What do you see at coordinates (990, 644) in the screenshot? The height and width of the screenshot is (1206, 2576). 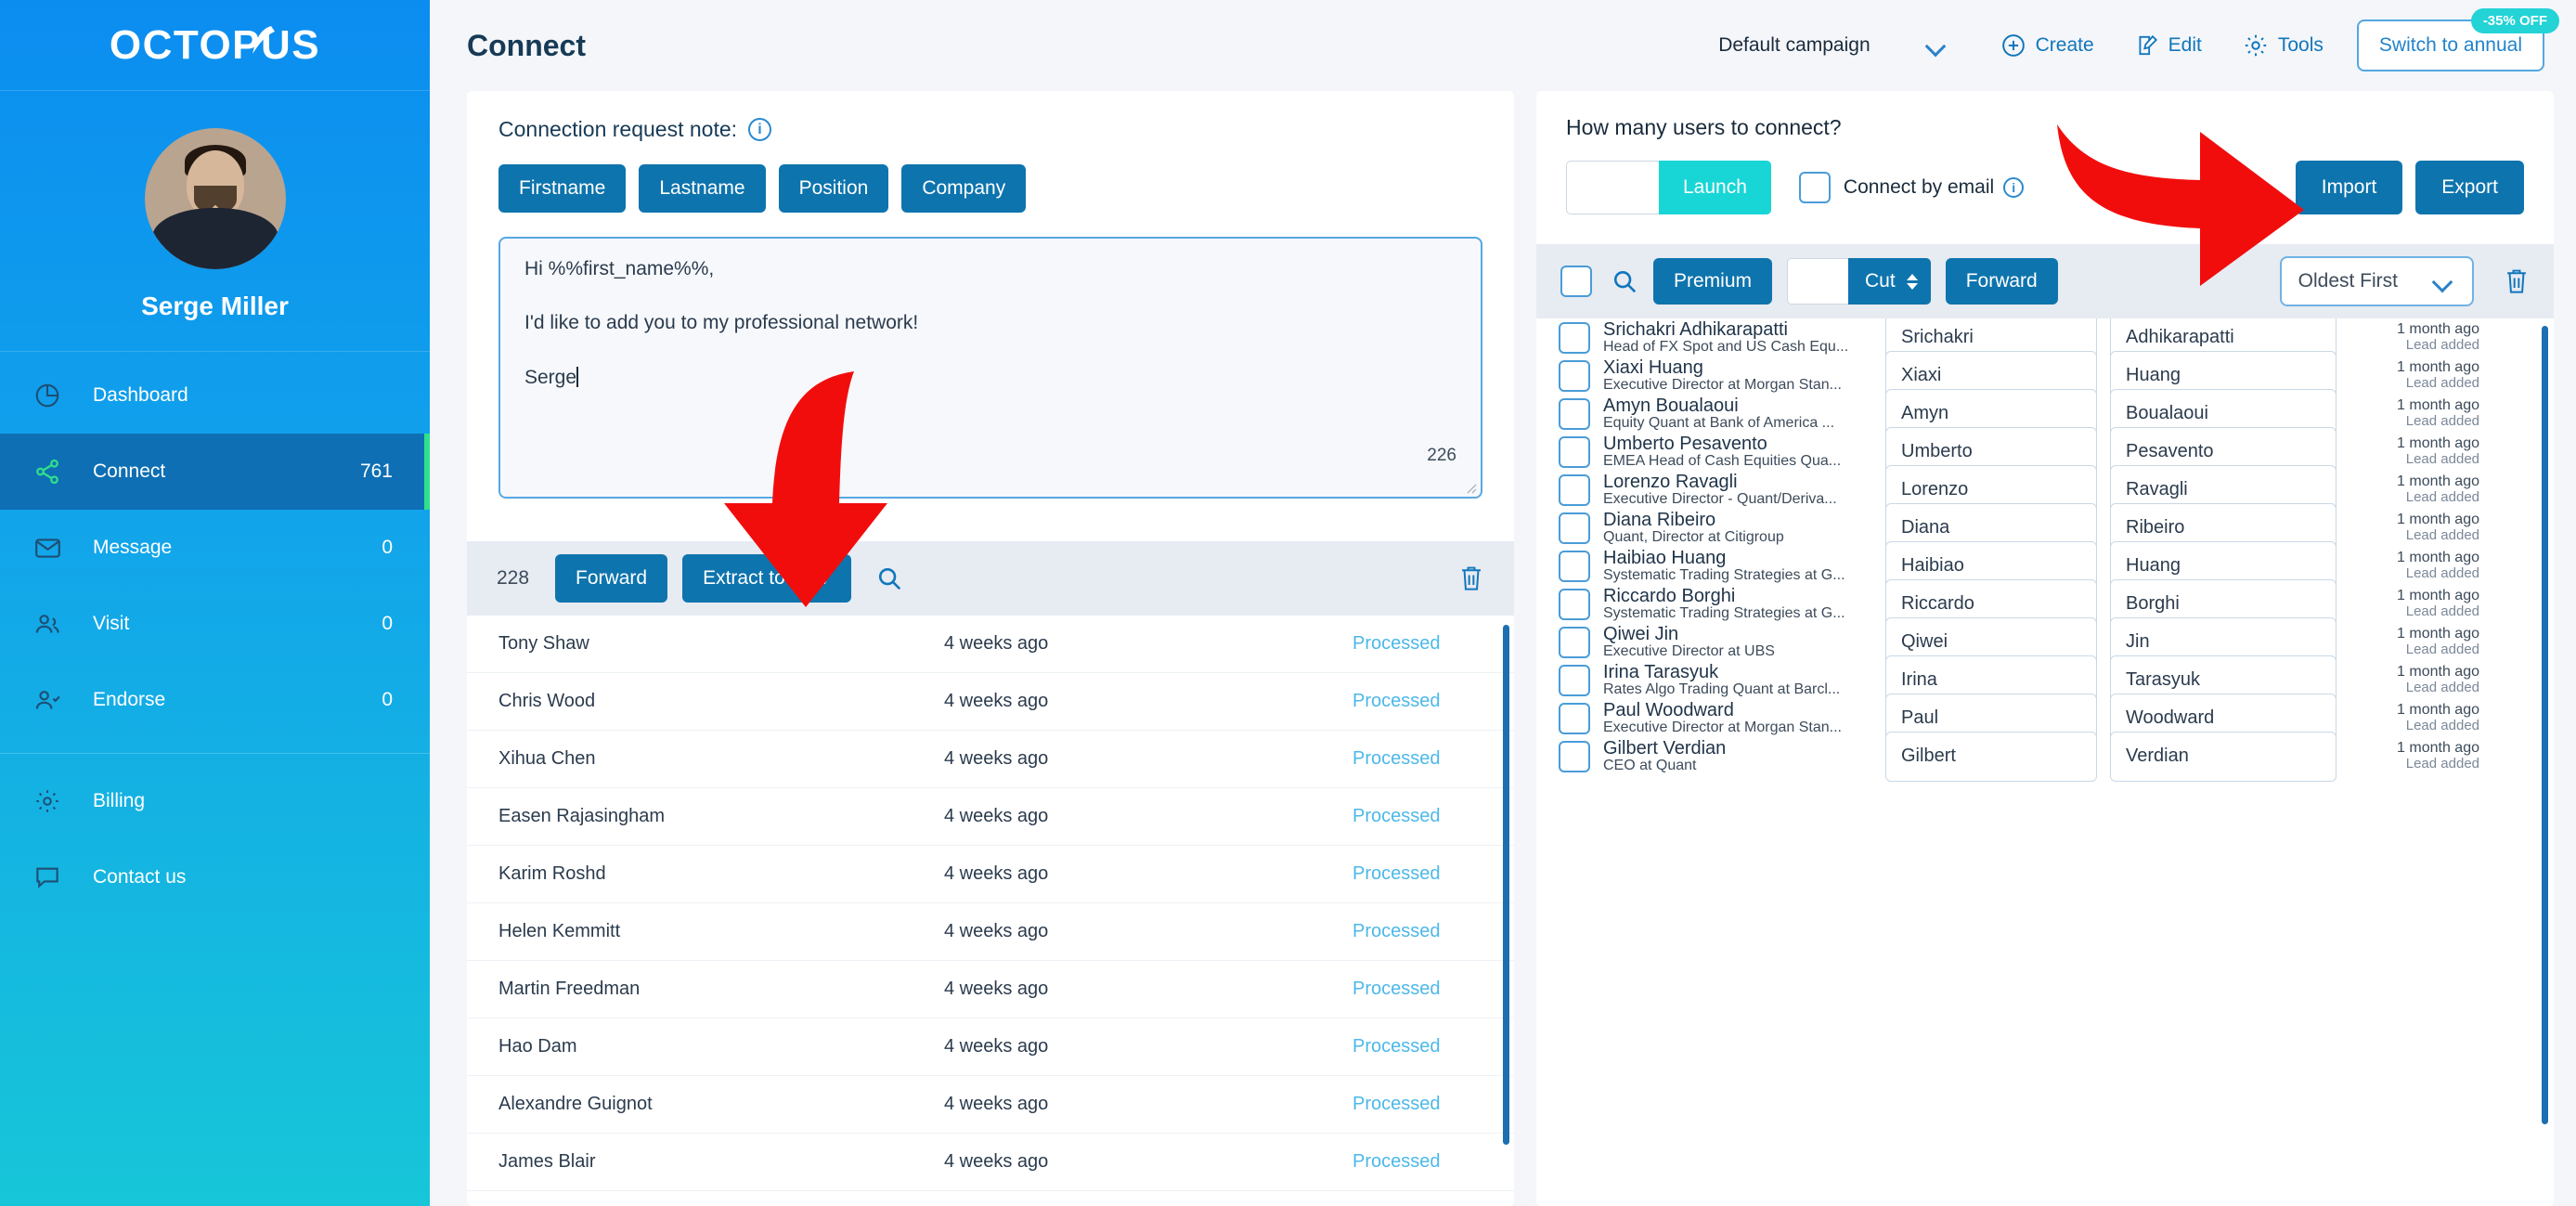 I see `table-row: Tony Shaw 4 weeks ago Processed` at bounding box center [990, 644].